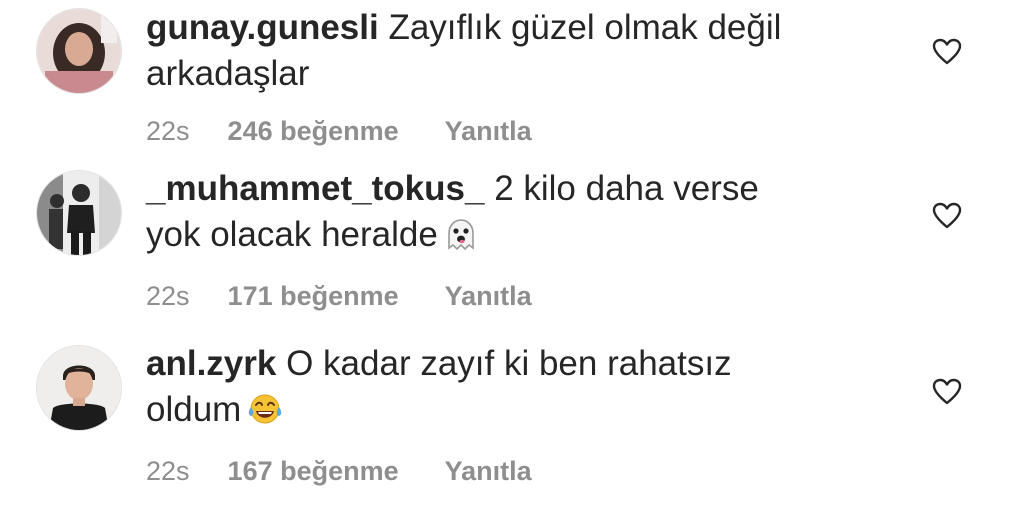 The height and width of the screenshot is (512, 1024). Describe the element at coordinates (585, 27) in the screenshot. I see `comment-text: Zayıflık güzel olmak değil` at that location.